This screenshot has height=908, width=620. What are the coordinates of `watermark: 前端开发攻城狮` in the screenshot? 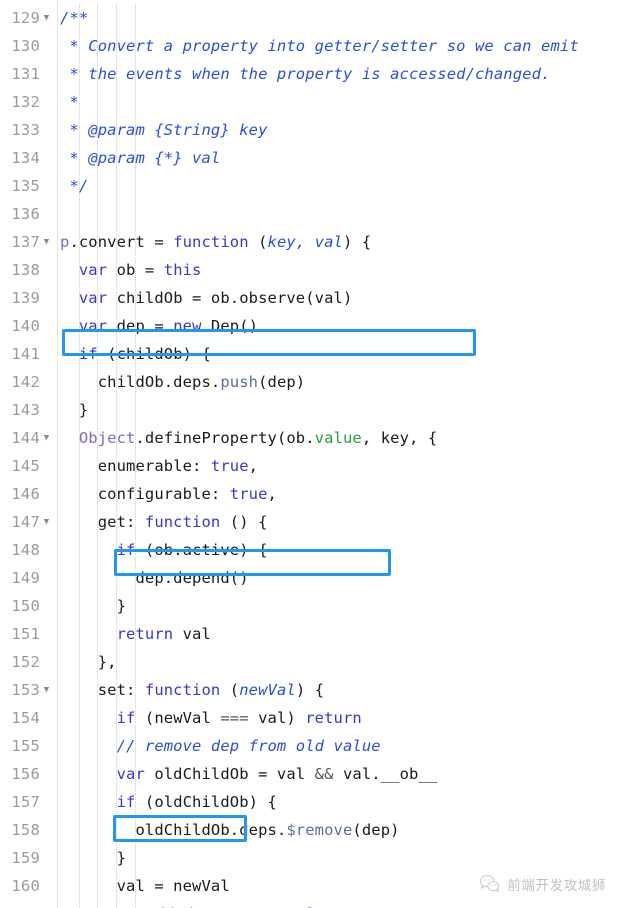 It's located at (542, 883).